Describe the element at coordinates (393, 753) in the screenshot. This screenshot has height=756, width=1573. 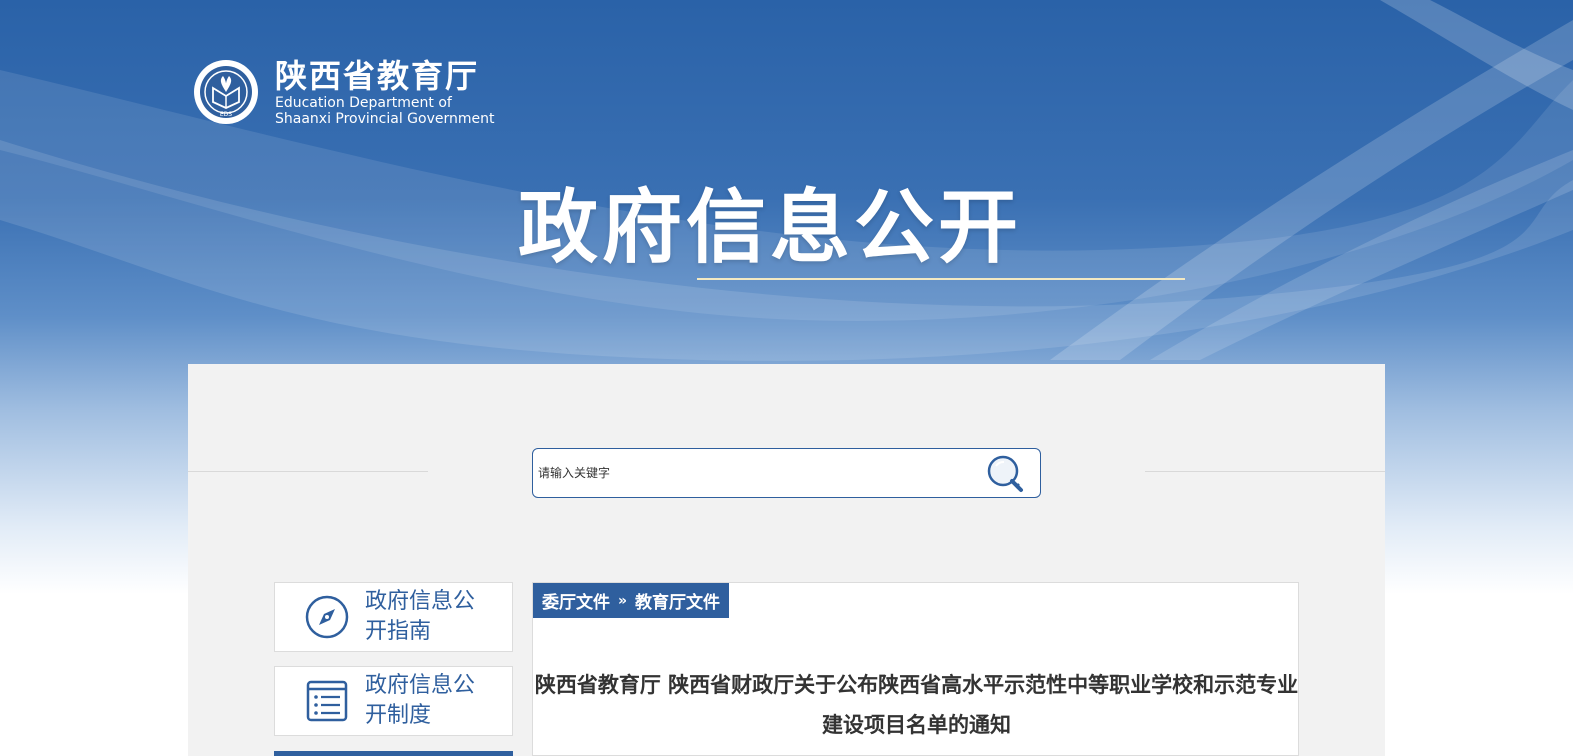
I see `sidebar-item-partial` at that location.